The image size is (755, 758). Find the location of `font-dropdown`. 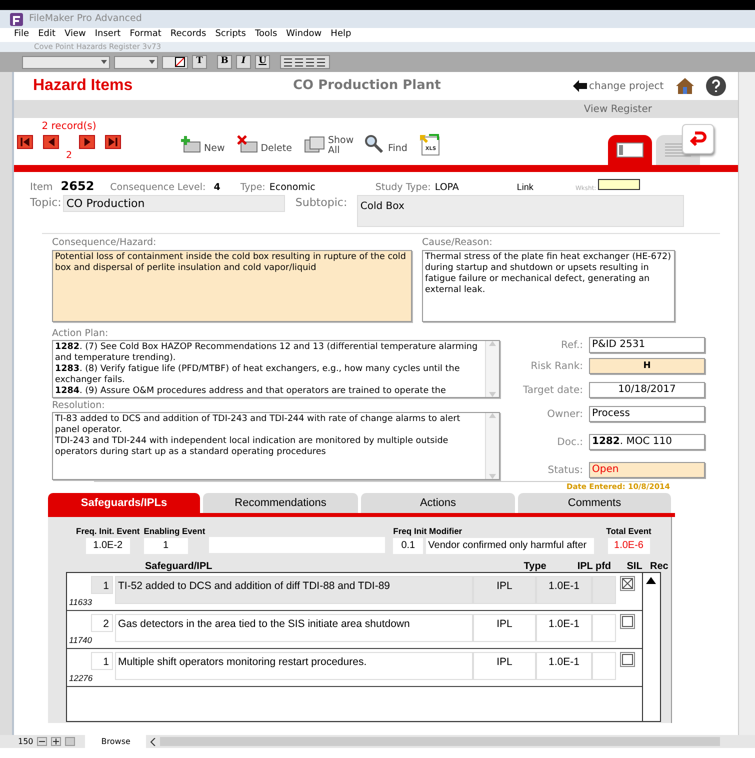

font-dropdown is located at coordinates (66, 62).